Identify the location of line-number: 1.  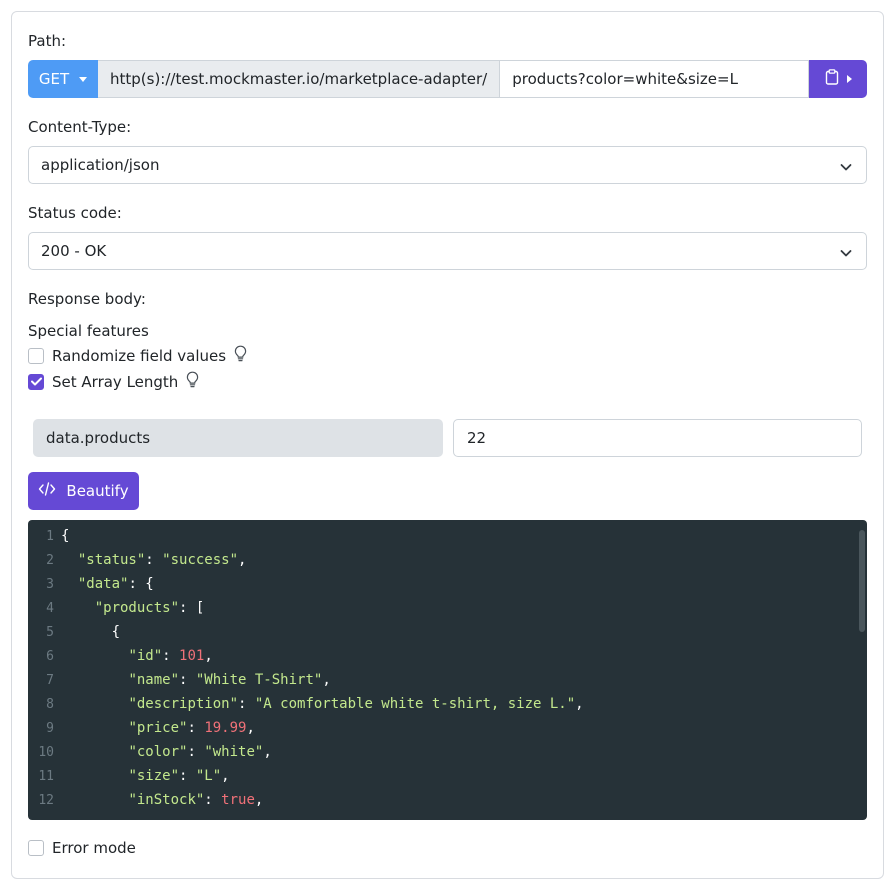
(50, 536).